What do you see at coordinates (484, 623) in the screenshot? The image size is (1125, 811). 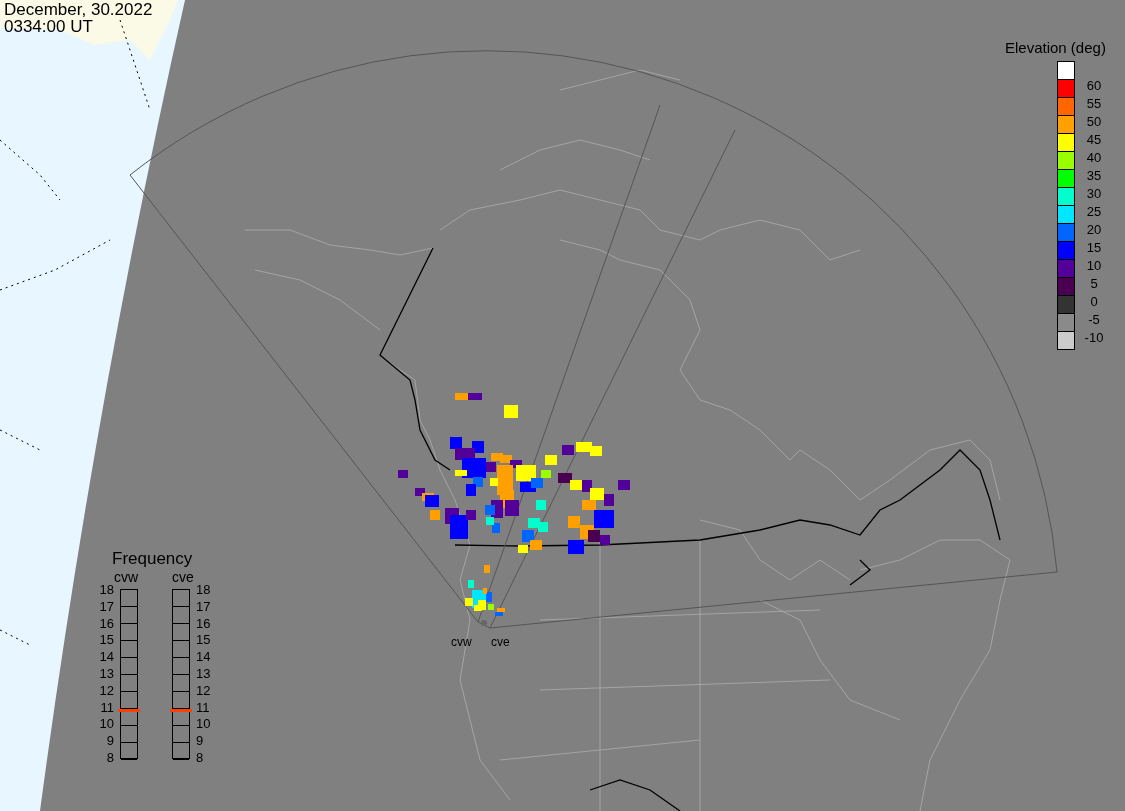 I see `radar-site-marker` at bounding box center [484, 623].